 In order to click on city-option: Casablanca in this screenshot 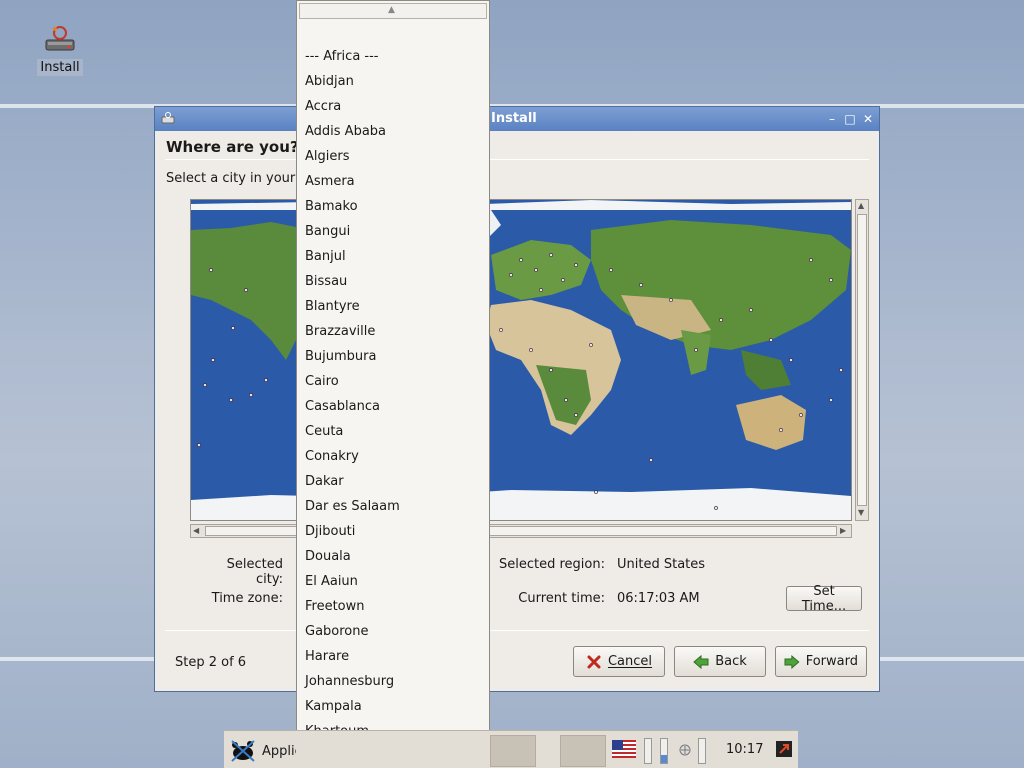, I will do `click(393, 406)`.